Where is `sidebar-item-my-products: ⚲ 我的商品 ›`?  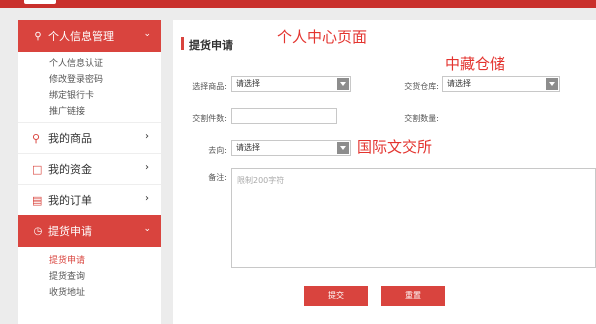
sidebar-item-my-products: ⚲ 我的商品 › is located at coordinates (89, 137).